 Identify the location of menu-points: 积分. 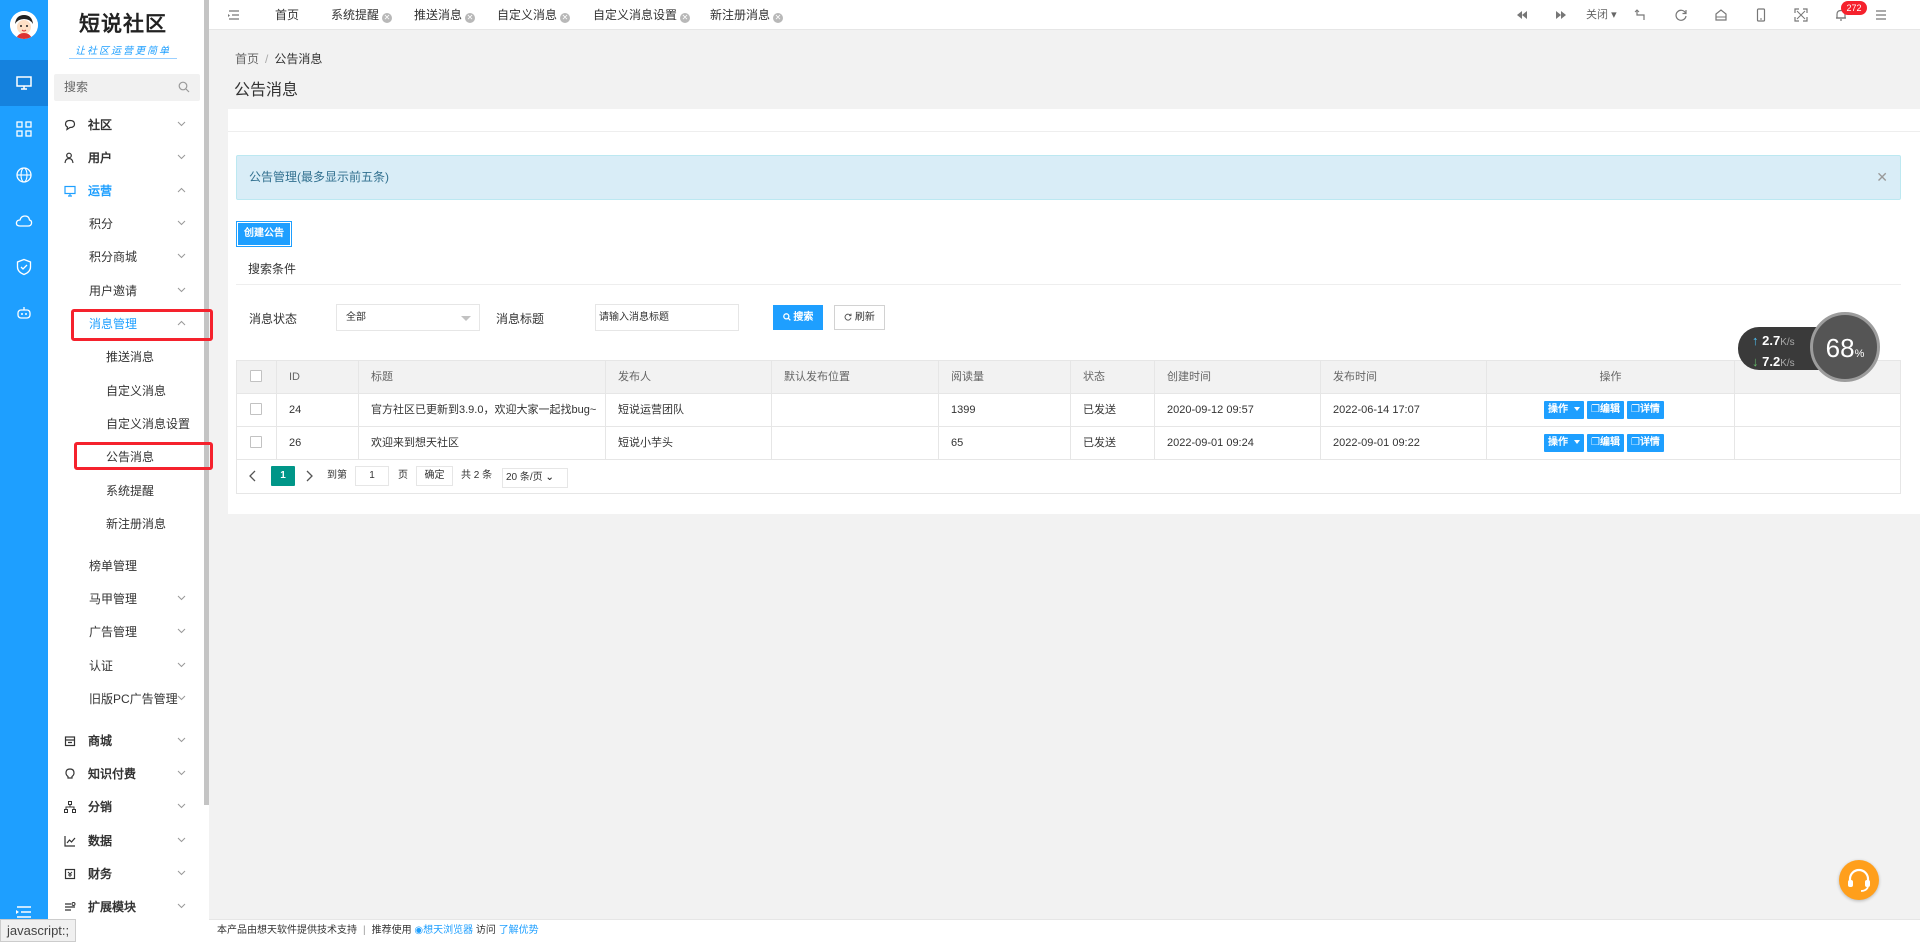
(124, 224).